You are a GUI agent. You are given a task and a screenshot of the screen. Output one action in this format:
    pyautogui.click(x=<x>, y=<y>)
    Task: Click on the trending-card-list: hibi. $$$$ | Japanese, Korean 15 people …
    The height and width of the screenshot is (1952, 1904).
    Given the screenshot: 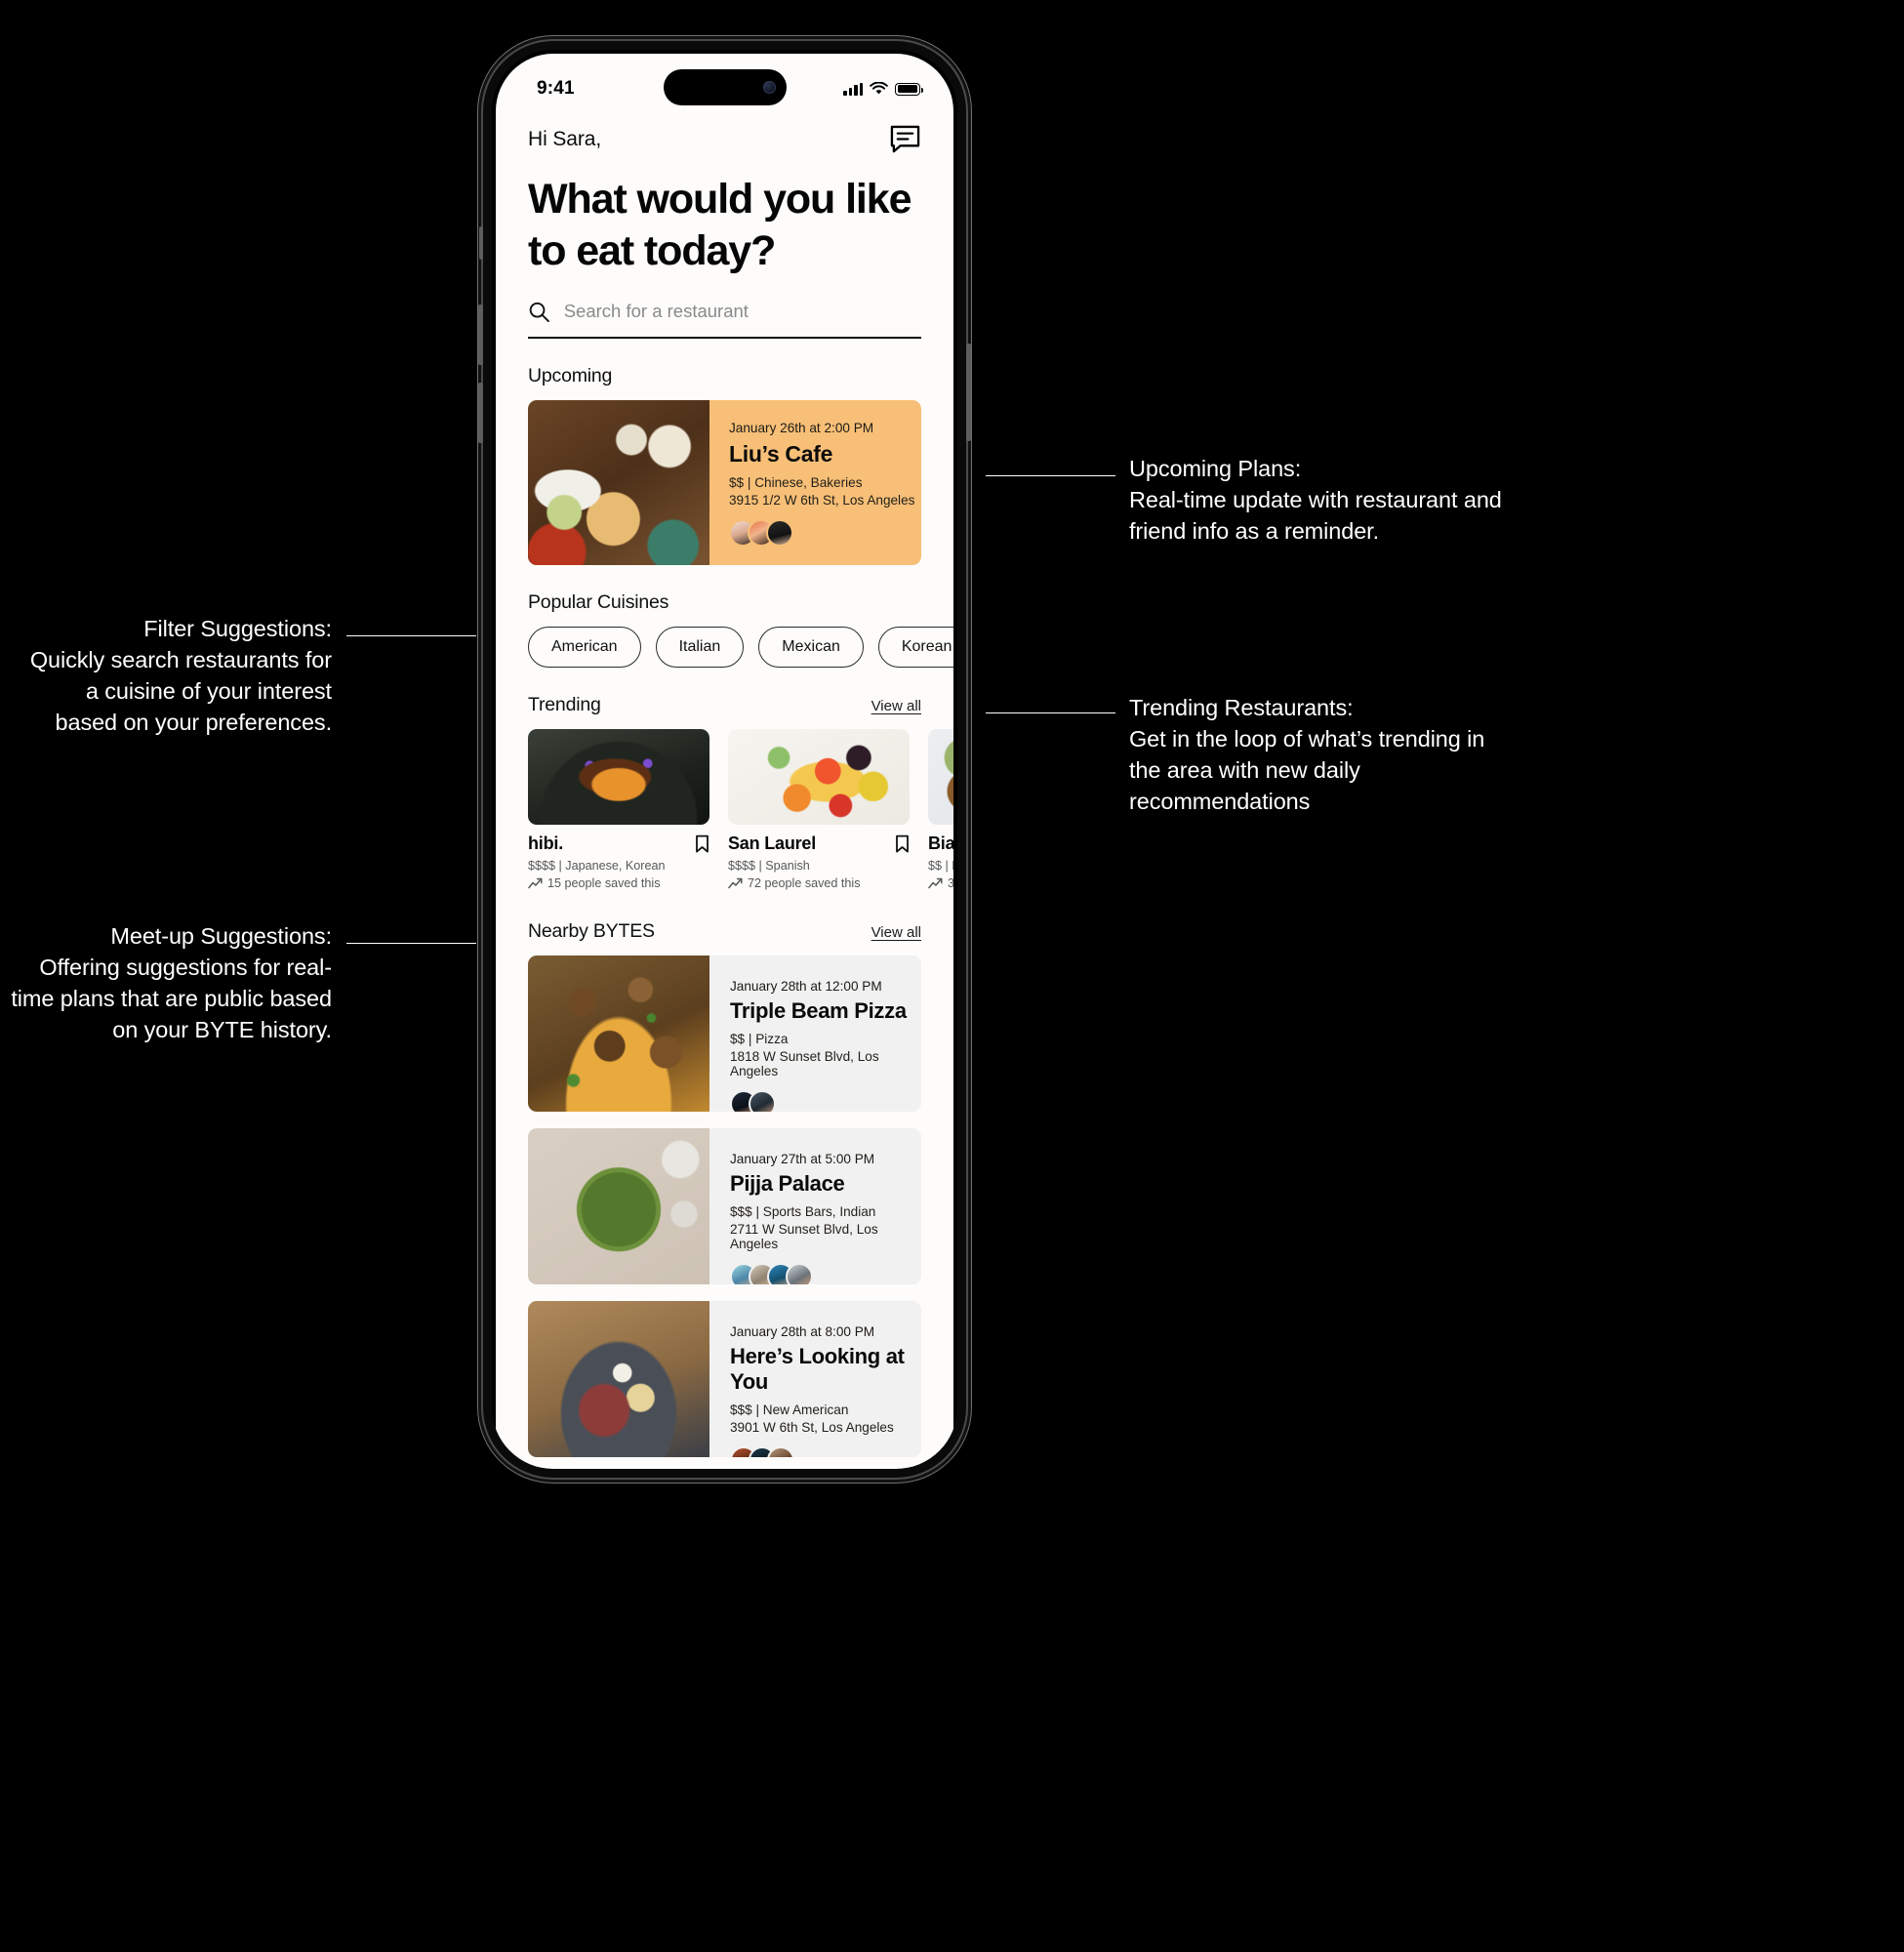 What is the action you would take?
    pyautogui.click(x=740, y=809)
    